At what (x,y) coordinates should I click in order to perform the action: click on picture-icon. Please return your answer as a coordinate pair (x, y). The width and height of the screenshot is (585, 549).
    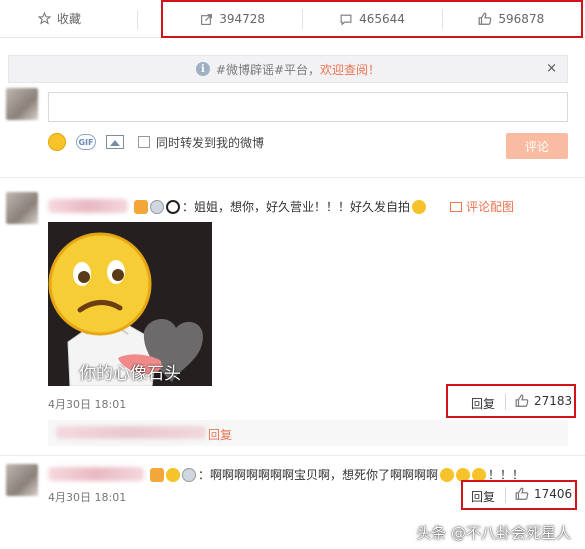
    Looking at the image, I should click on (456, 206).